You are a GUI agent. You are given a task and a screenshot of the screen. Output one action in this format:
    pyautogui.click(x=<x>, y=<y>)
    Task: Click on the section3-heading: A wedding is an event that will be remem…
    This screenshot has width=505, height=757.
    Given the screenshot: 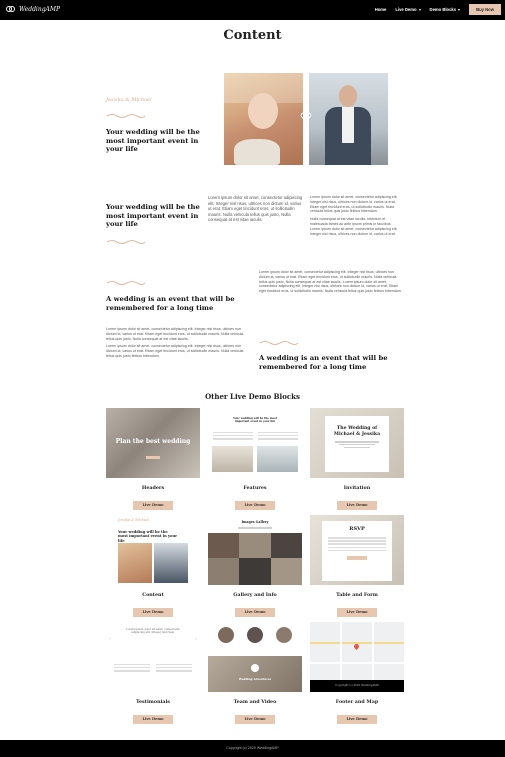 What is the action you would take?
    pyautogui.click(x=170, y=303)
    